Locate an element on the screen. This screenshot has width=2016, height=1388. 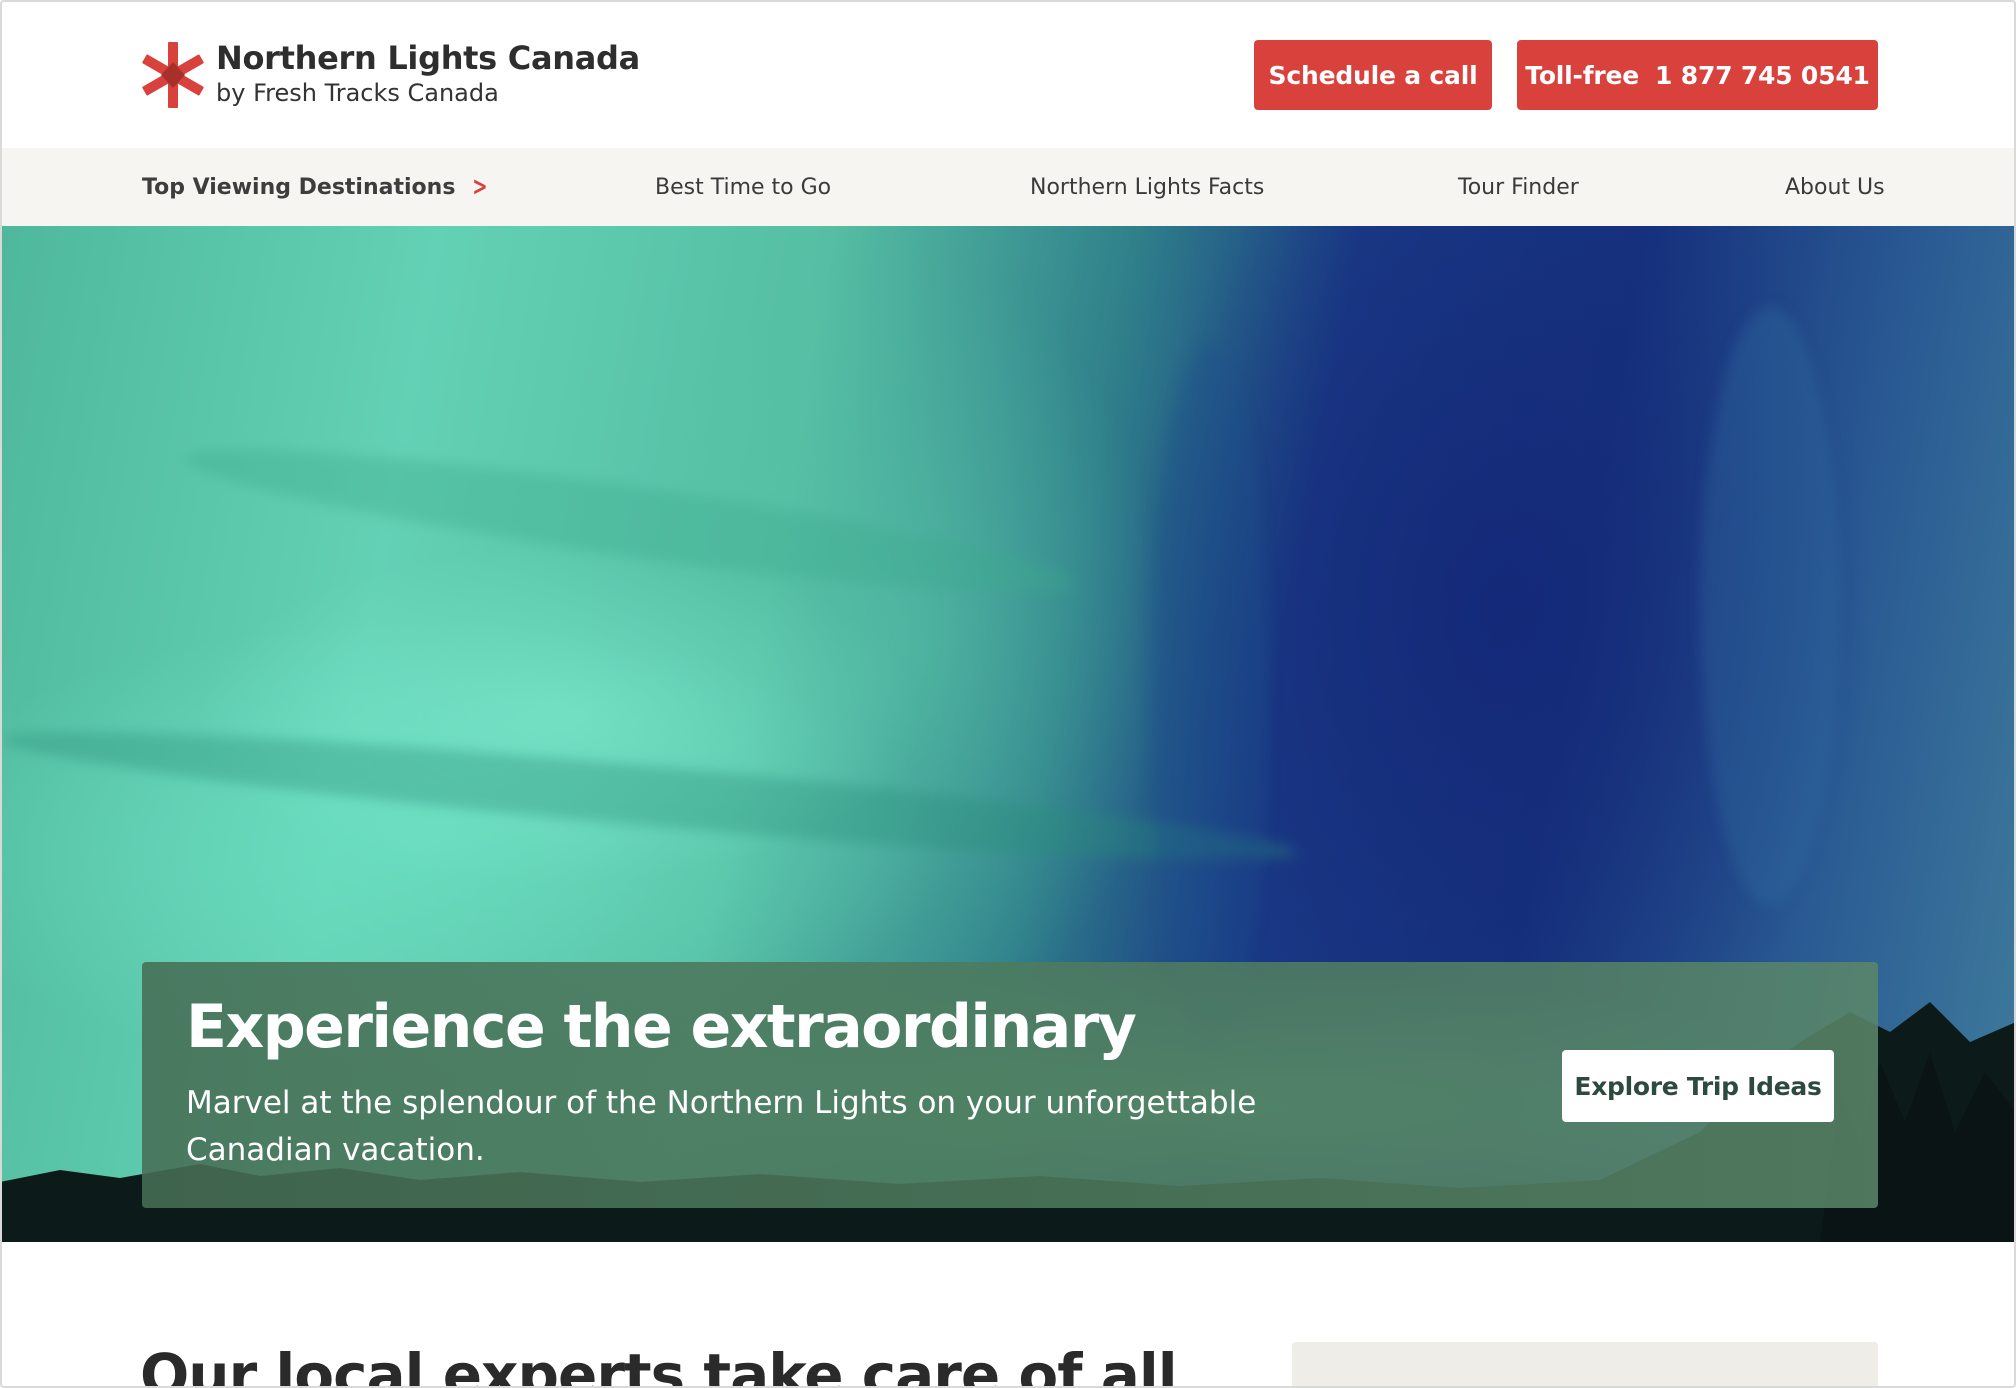
section-heading: Our local experts take care of all is located at coordinates (659, 1364).